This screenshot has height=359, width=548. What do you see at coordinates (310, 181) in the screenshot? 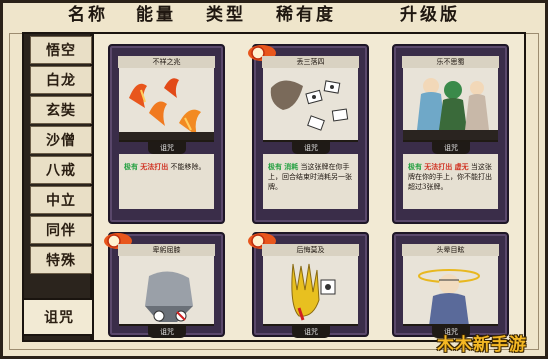
I see `card-description: 极有 消耗 当这张牌在你手上，回合结束时消耗另一张牌。` at bounding box center [310, 181].